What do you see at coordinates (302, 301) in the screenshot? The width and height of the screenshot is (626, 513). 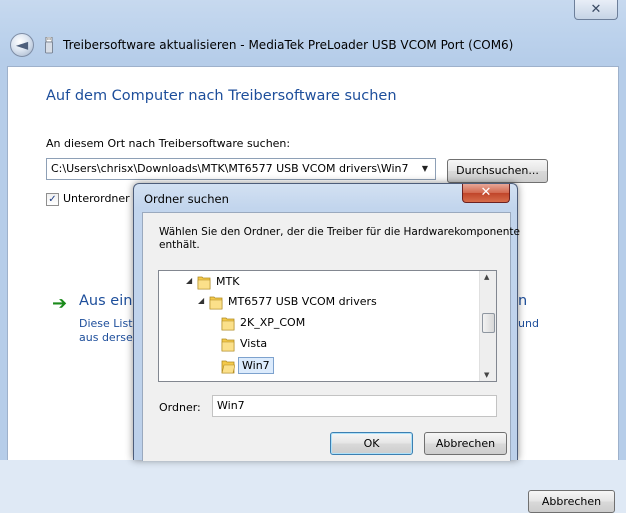 I see `tree-item-label: MT6577 USB VCOM drivers` at bounding box center [302, 301].